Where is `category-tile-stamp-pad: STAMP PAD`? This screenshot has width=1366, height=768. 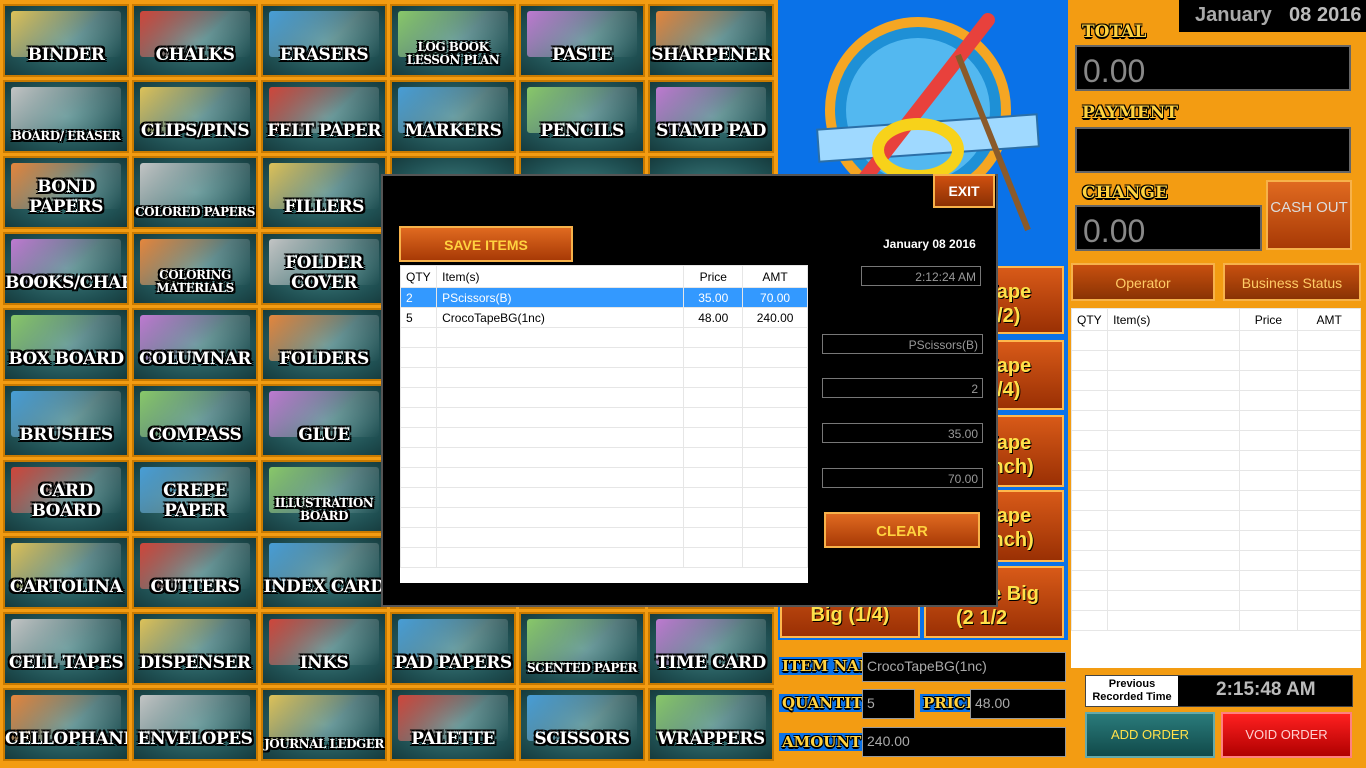
category-tile-stamp-pad: STAMP PAD is located at coordinates (711, 116).